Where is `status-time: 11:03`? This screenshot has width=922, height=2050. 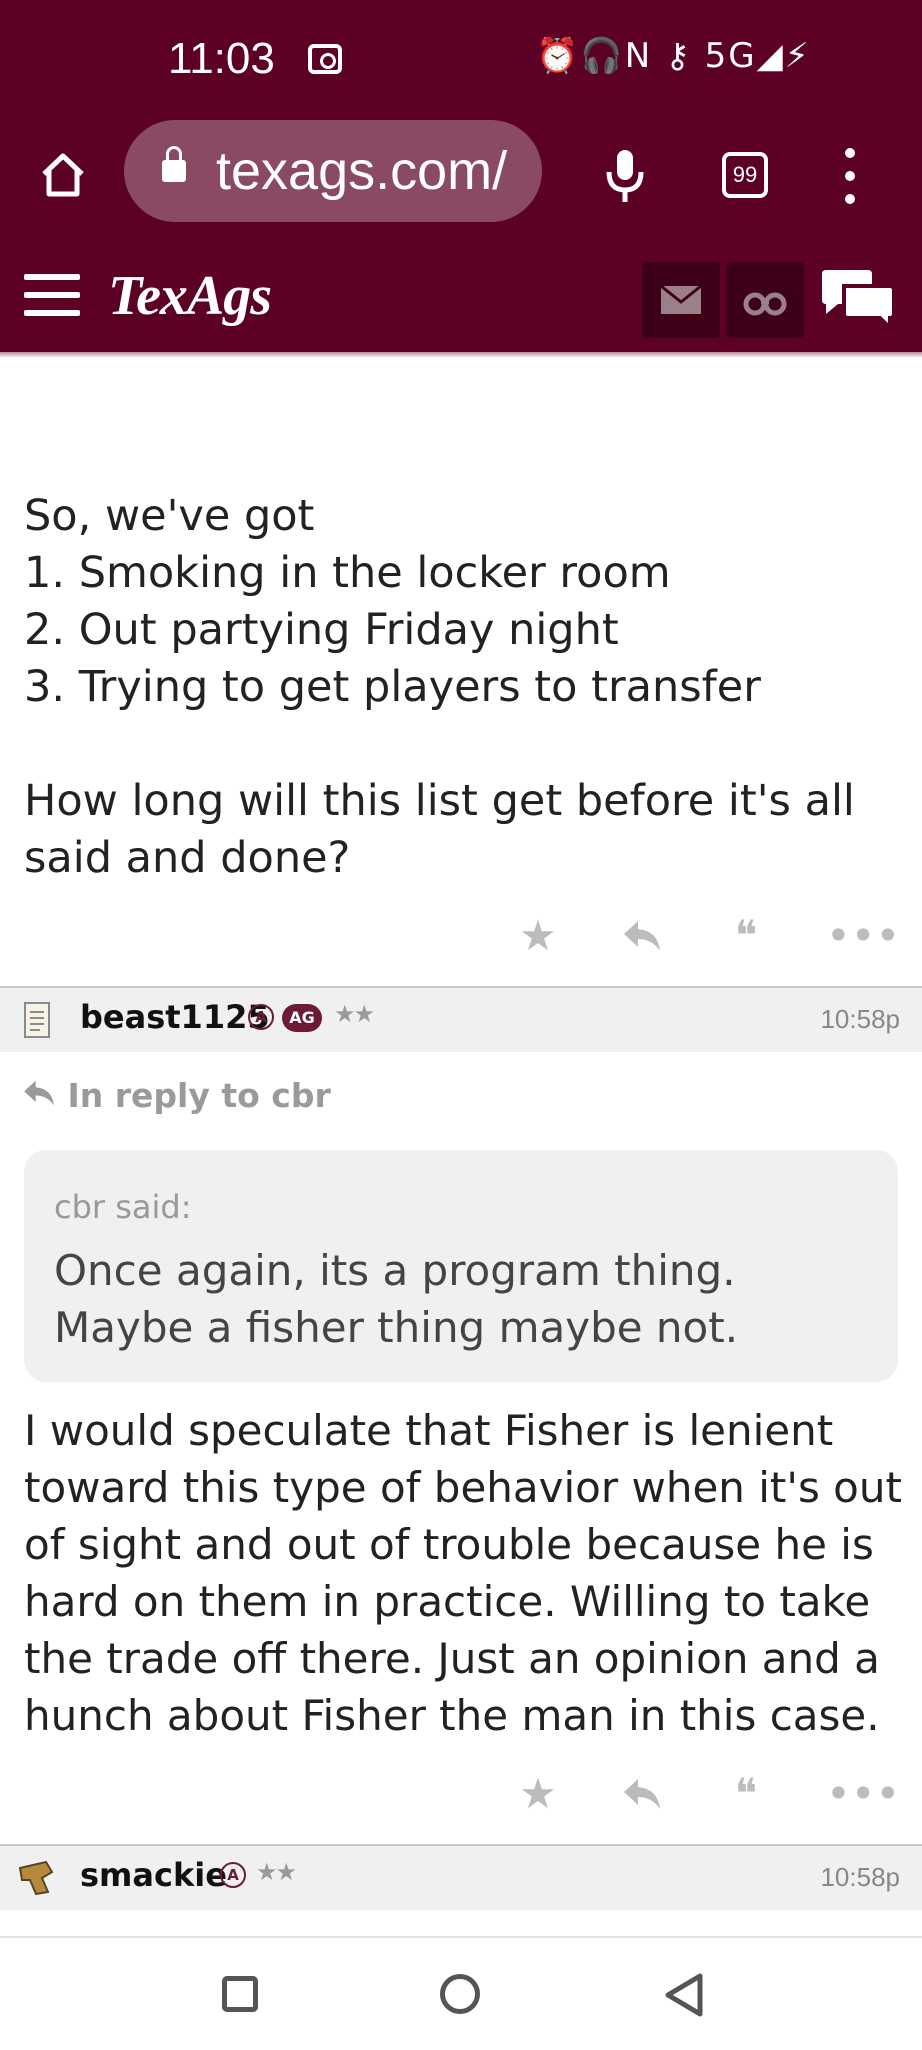
status-time: 11:03 is located at coordinates (221, 58).